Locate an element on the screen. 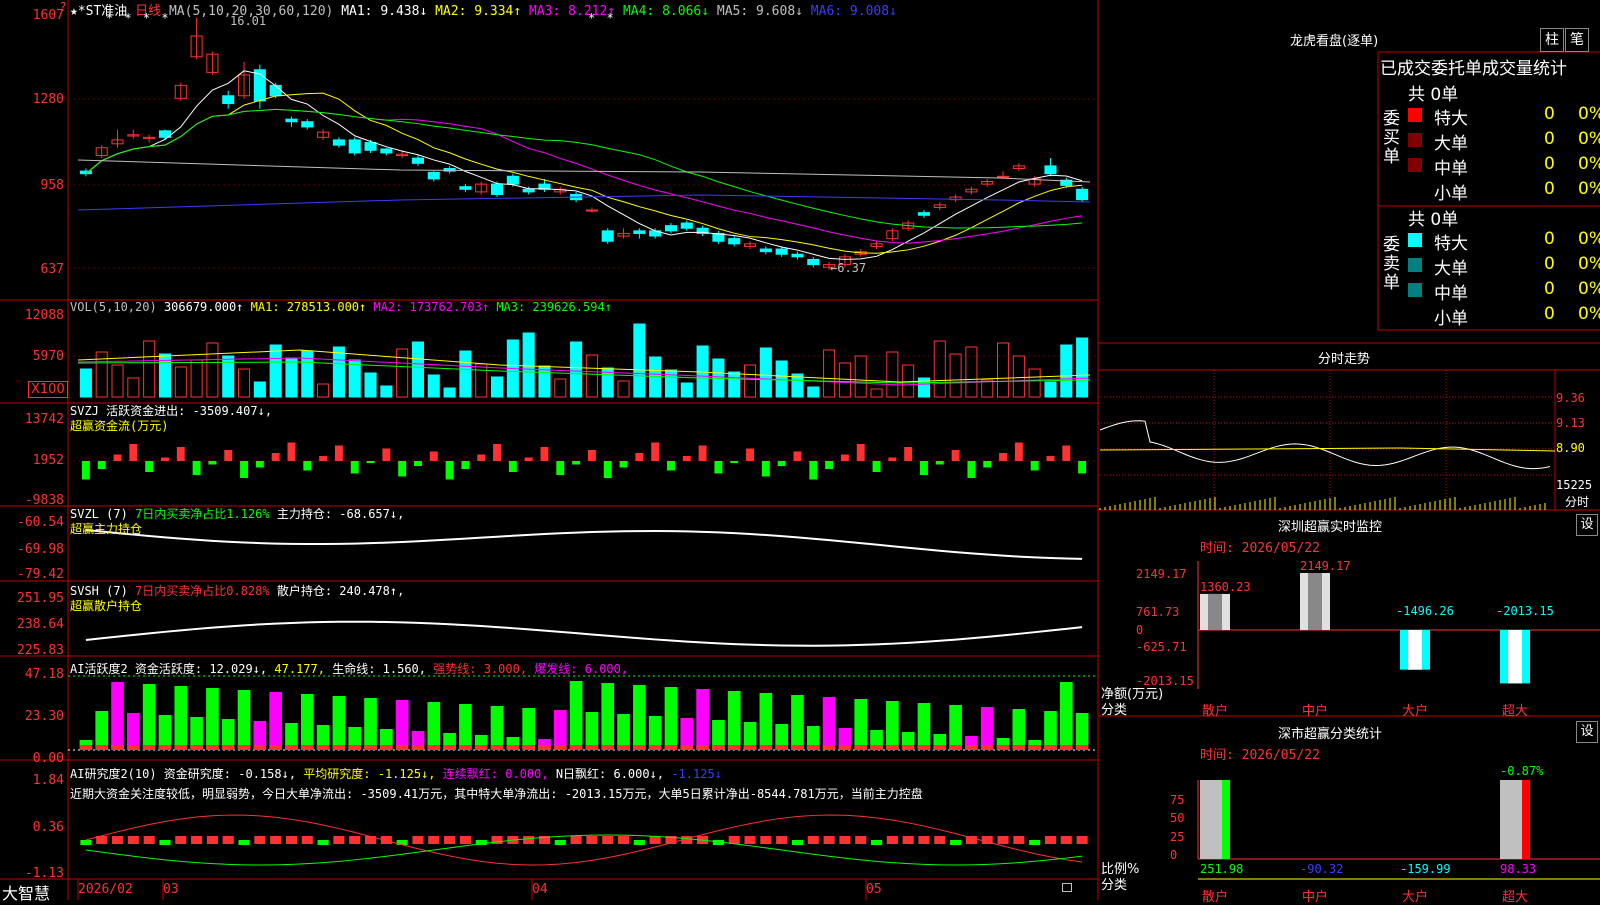 This screenshot has height=905, width=1600. buy-label: 委买单 is located at coordinates (1391, 138).